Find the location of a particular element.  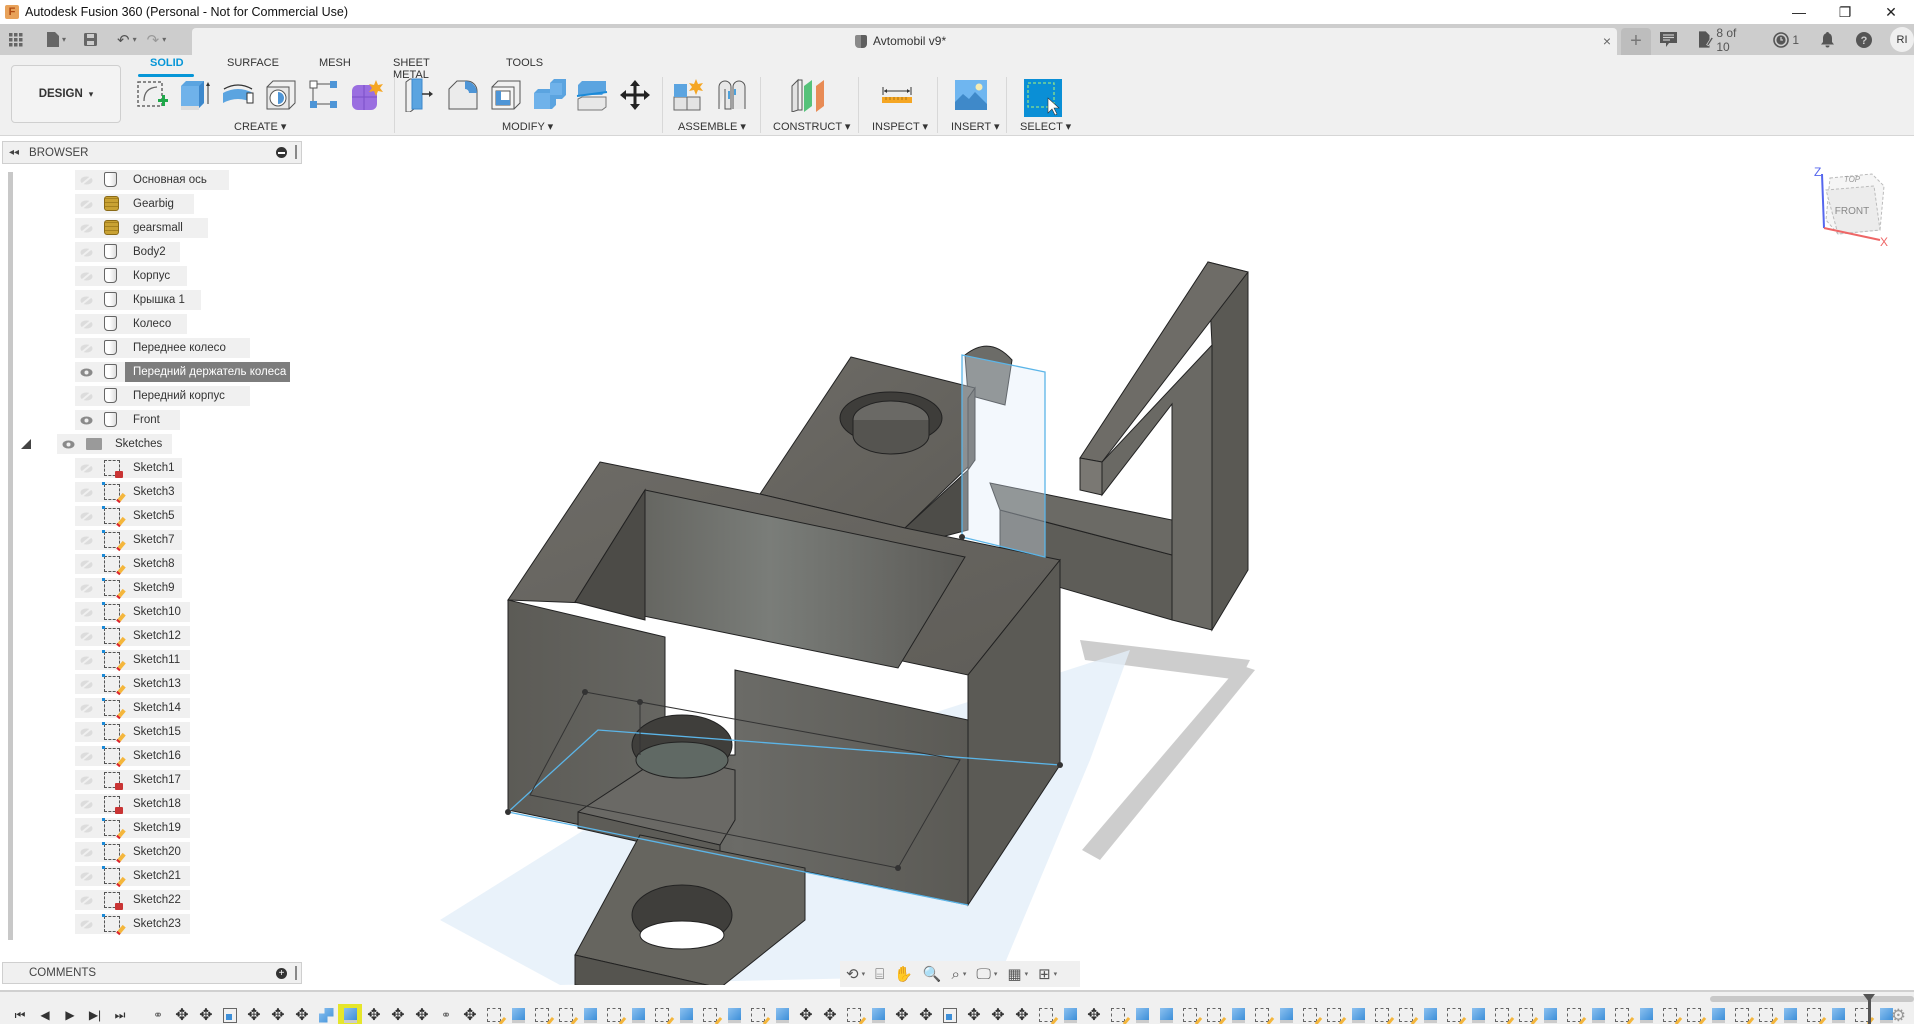

tree-item-body: Колесо is located at coordinates (150, 324).